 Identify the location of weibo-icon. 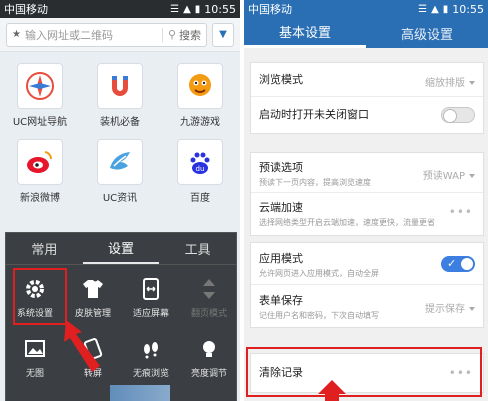
(40, 162).